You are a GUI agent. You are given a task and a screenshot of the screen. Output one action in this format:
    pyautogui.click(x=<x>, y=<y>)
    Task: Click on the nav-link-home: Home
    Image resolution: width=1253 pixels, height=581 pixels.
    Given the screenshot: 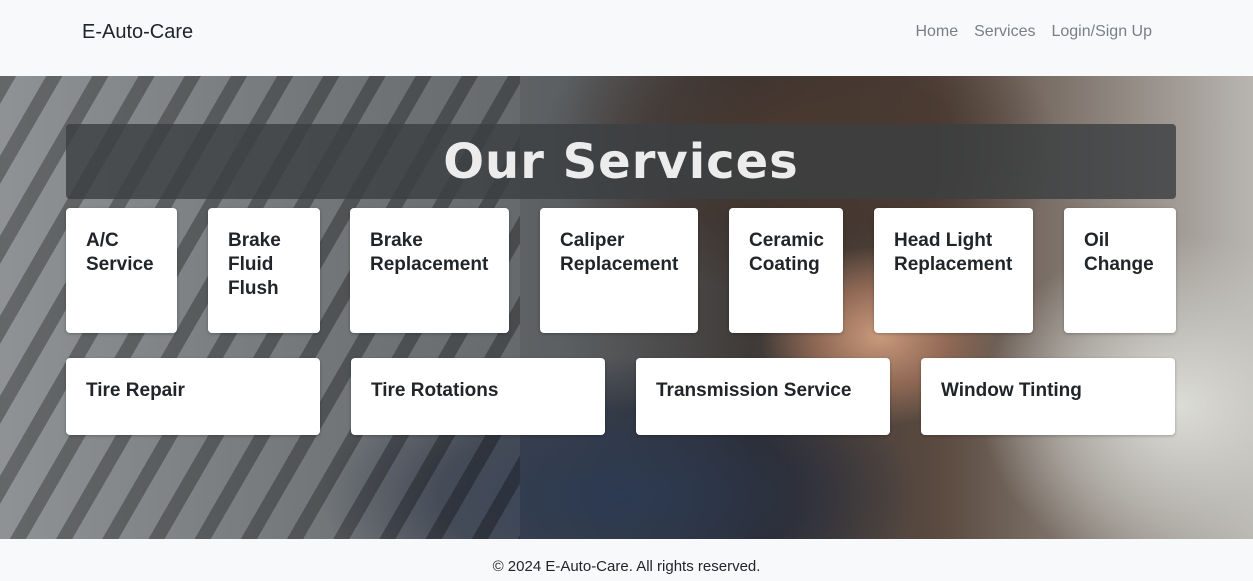 What is the action you would take?
    pyautogui.click(x=936, y=32)
    